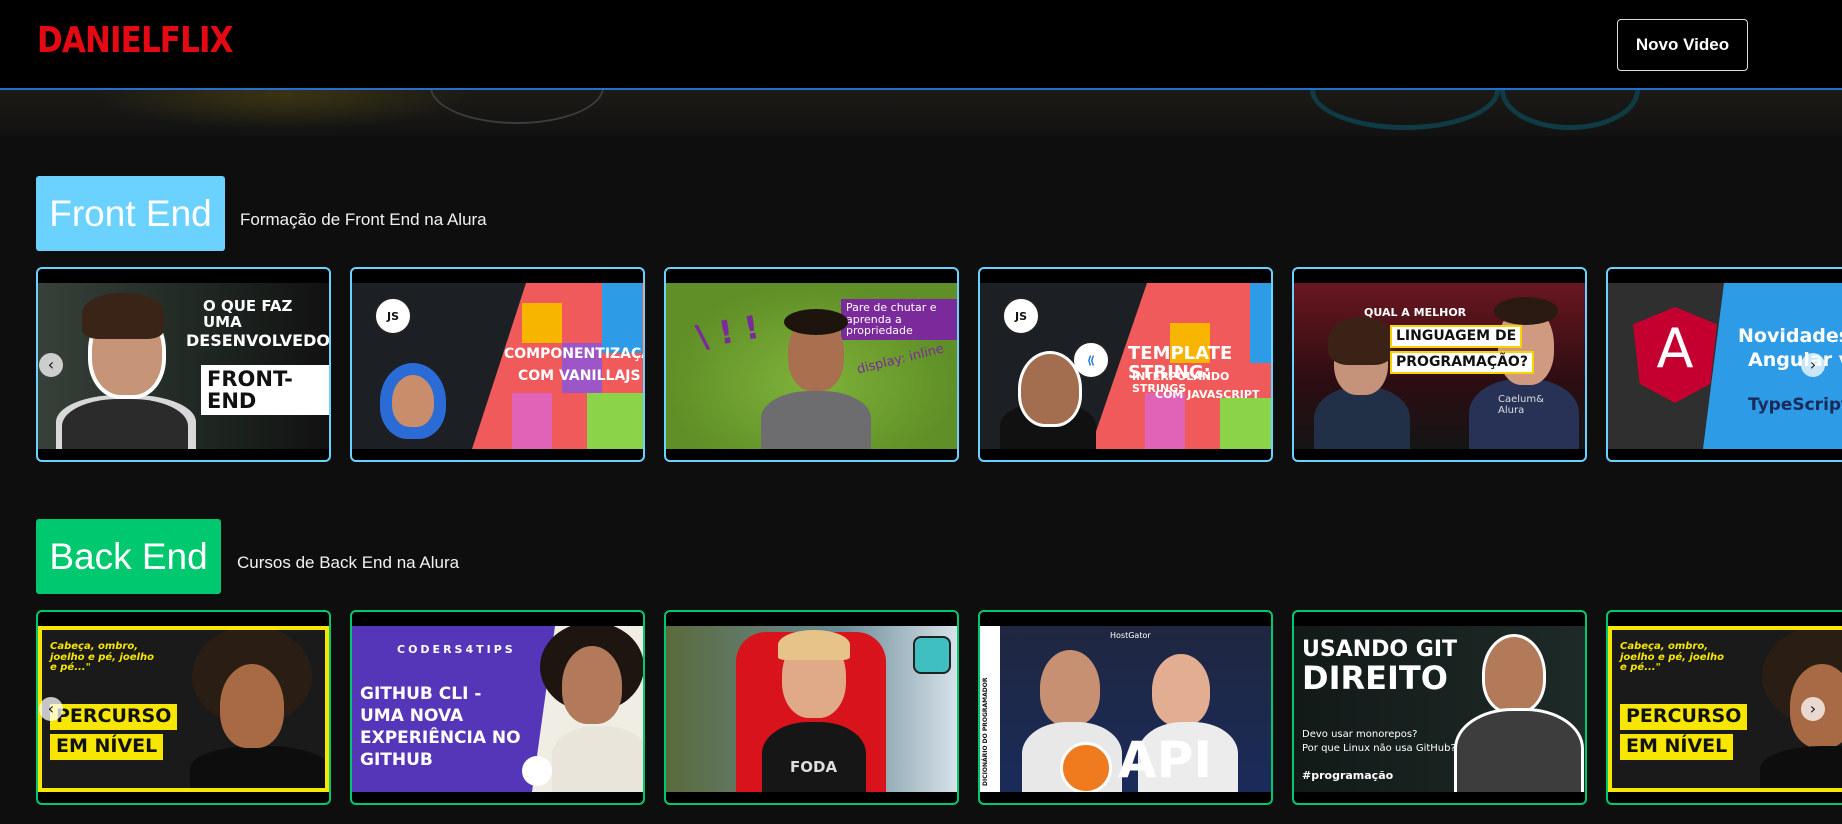  What do you see at coordinates (1795, 360) in the screenshot?
I see `thumb-title-line: Angular v` at bounding box center [1795, 360].